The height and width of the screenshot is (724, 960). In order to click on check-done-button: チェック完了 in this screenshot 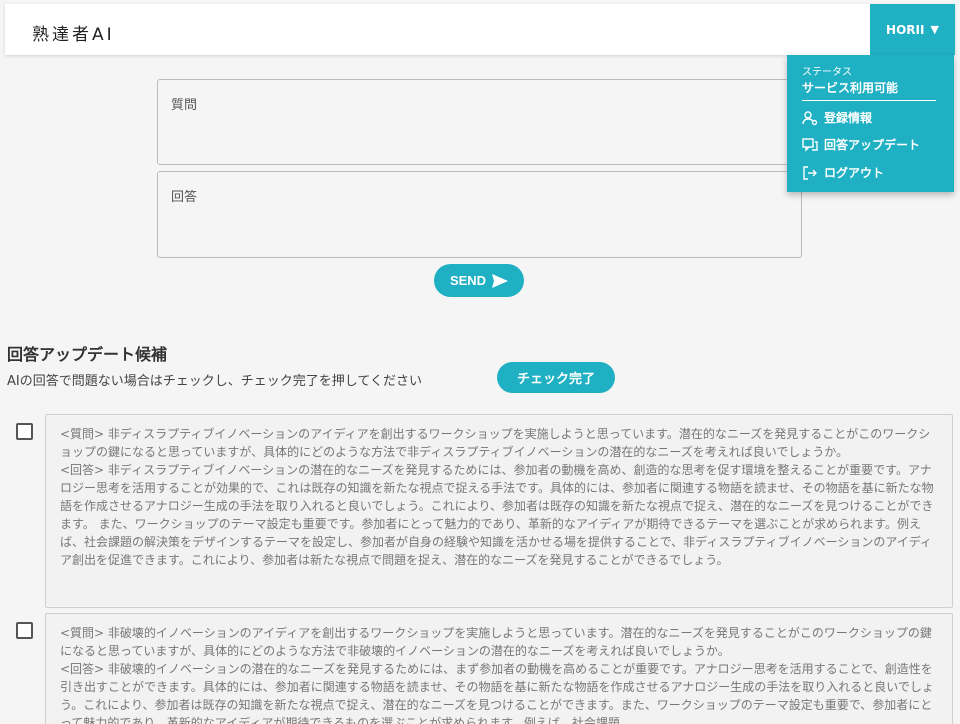, I will do `click(556, 377)`.